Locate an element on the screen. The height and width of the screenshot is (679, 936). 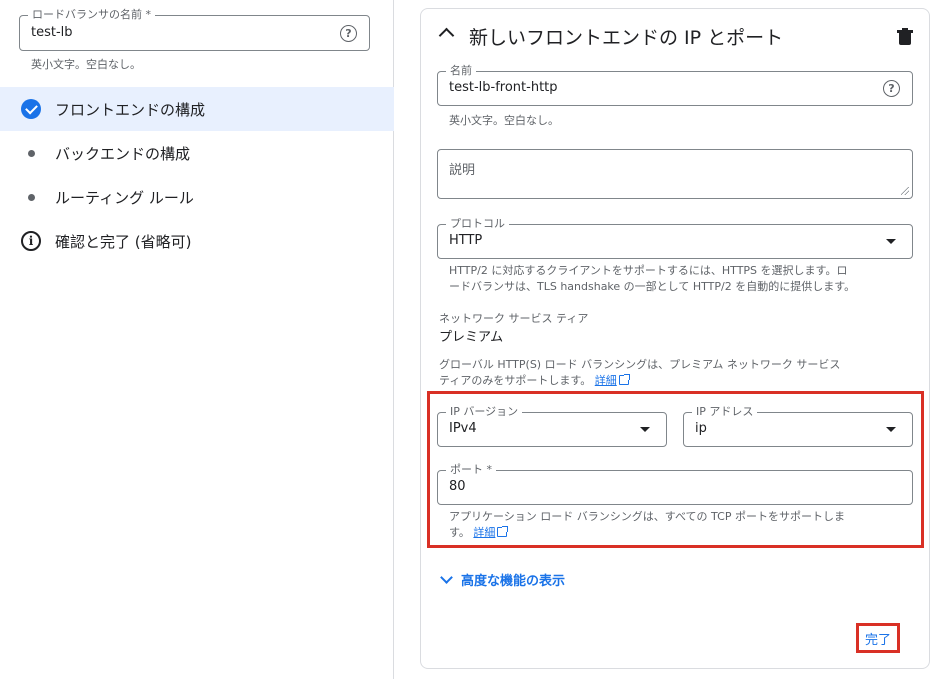
ip-version-value: IPv4 is located at coordinates (463, 428).